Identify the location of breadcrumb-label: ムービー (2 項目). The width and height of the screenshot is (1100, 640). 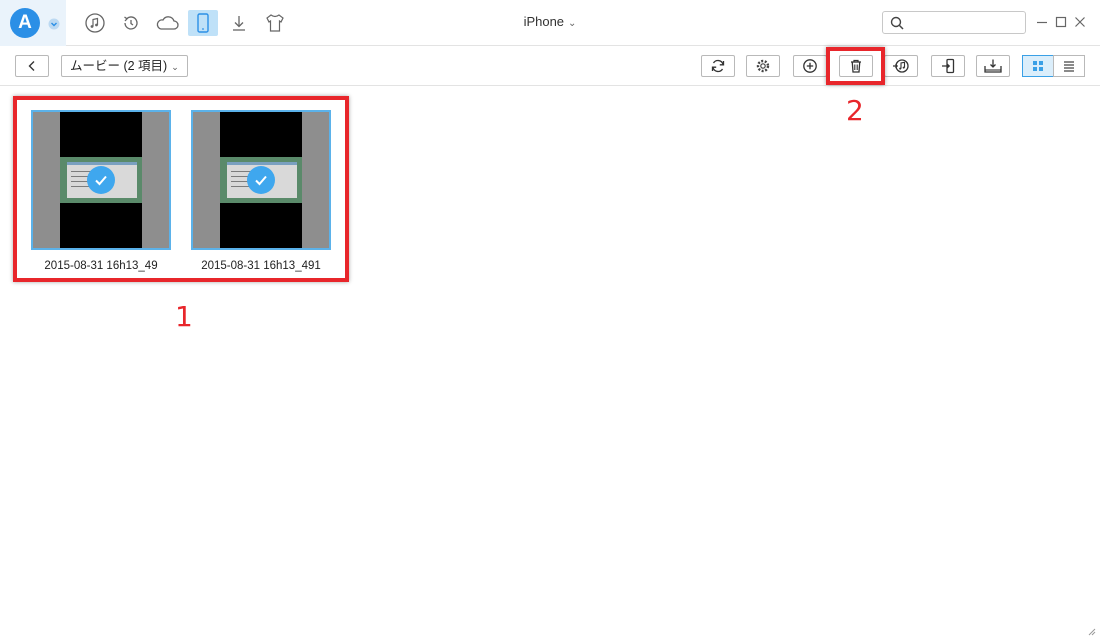
(119, 66).